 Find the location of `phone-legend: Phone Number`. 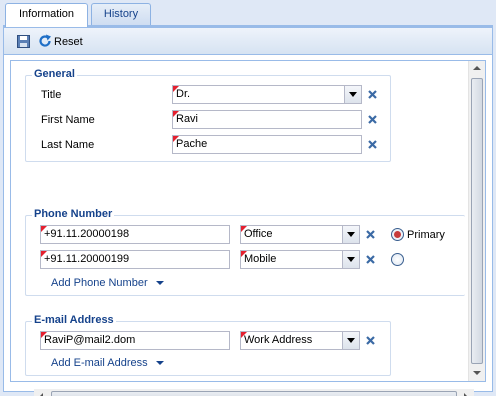

phone-legend: Phone Number is located at coordinates (73, 214).